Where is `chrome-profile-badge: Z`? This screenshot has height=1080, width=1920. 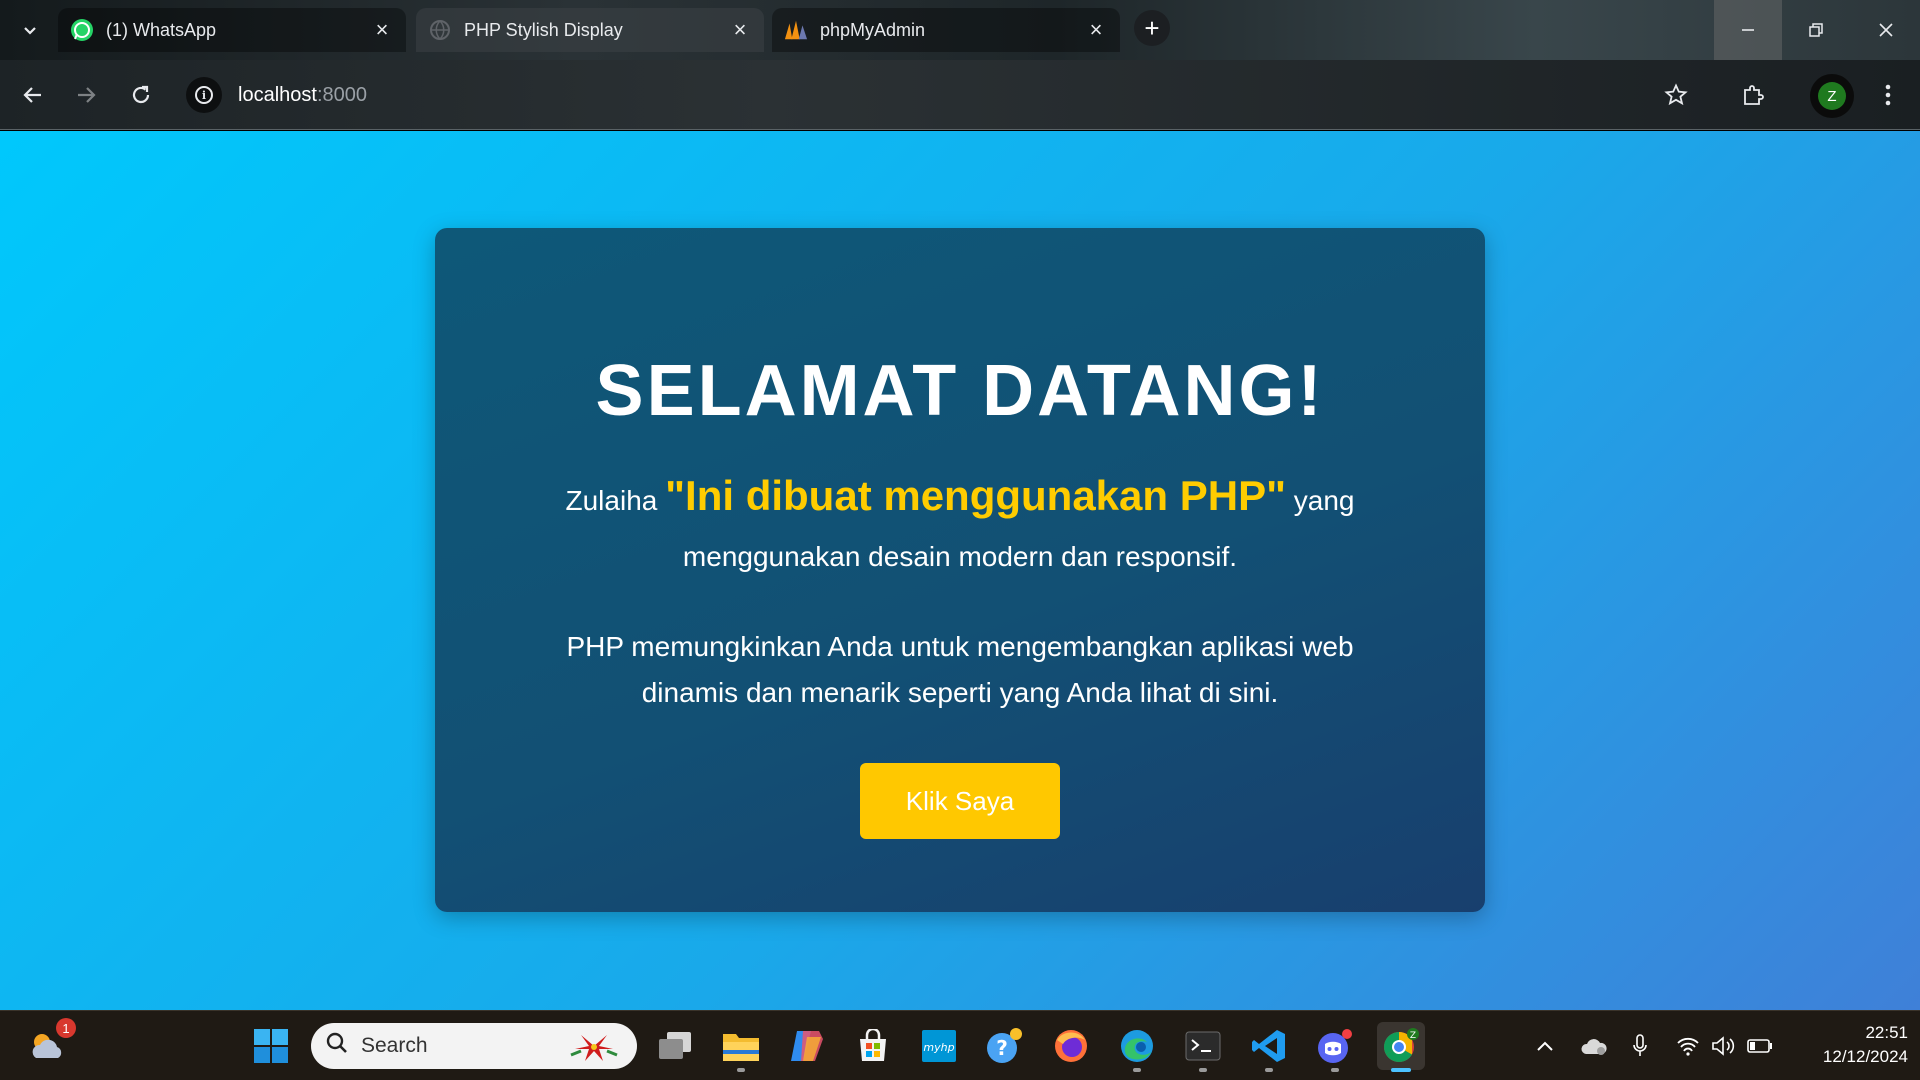
chrome-profile-badge: Z is located at coordinates (1413, 1036).